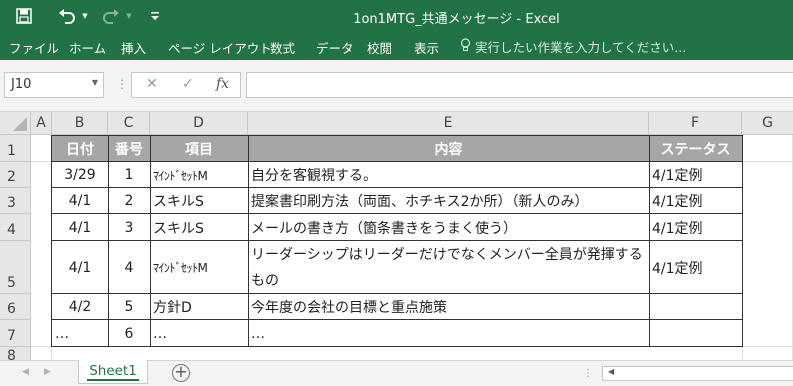 The image size is (793, 386). What do you see at coordinates (152, 84) in the screenshot?
I see `cancel-icon: ✕` at bounding box center [152, 84].